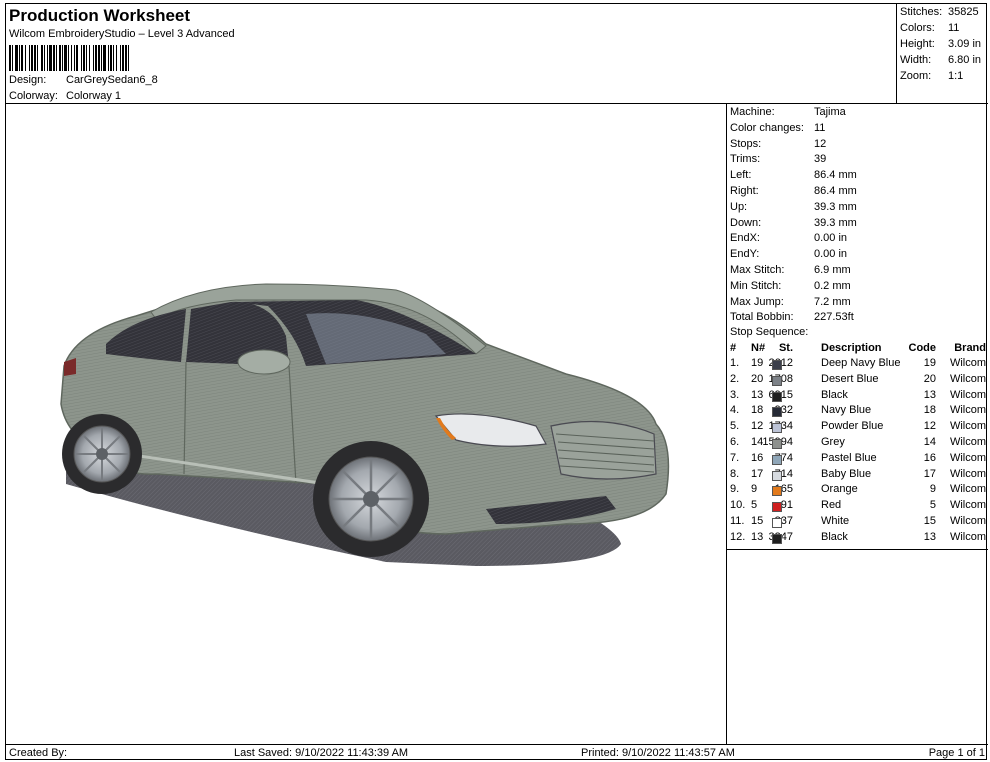 The image size is (990, 762). I want to click on stop-sequence-header: # N# St. Description Code Brand, so click(857, 349).